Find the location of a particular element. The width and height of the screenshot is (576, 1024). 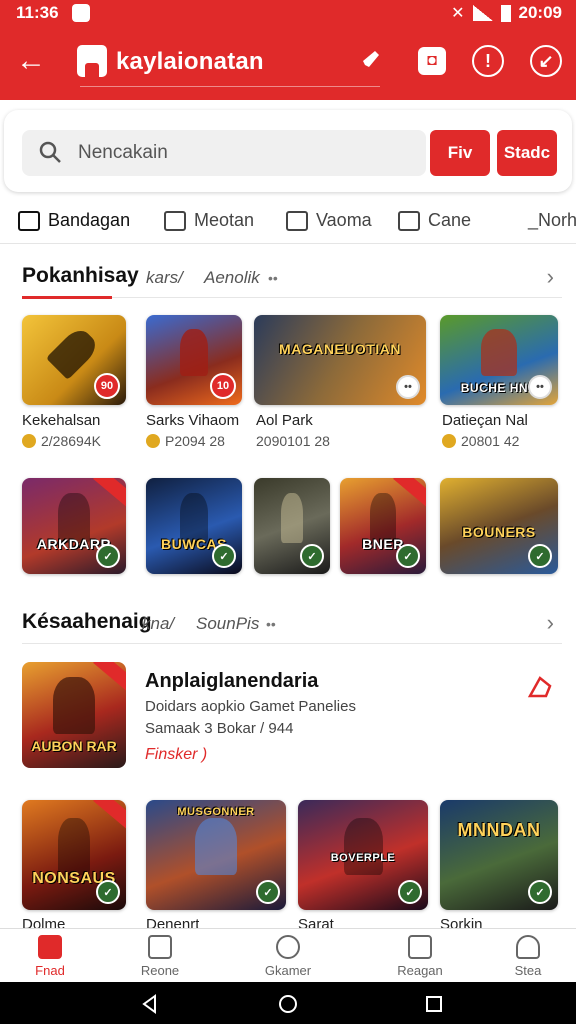

section-popular-header: Pokanhisay kars/ Aenolik •• › is located at coordinates (288, 278).